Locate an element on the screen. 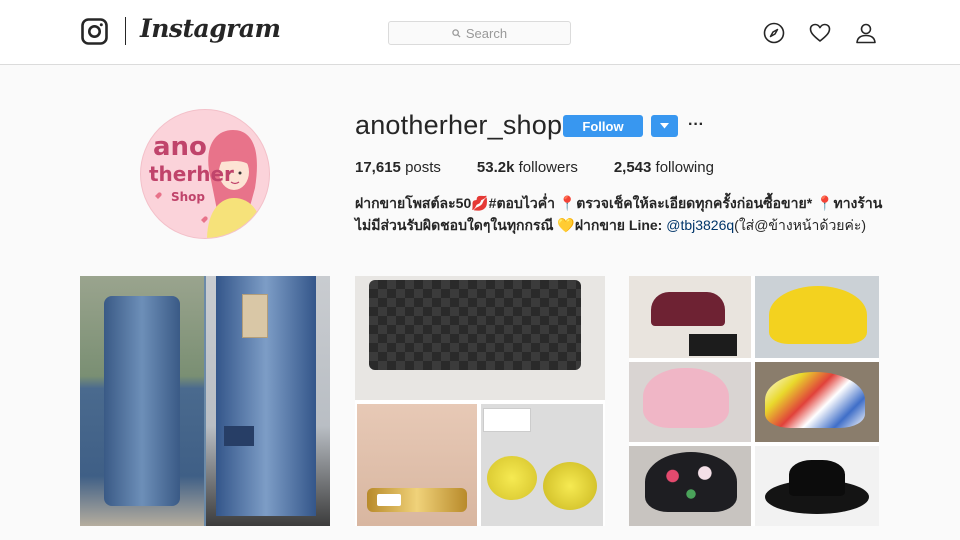  floral-cap-photo is located at coordinates (690, 486).